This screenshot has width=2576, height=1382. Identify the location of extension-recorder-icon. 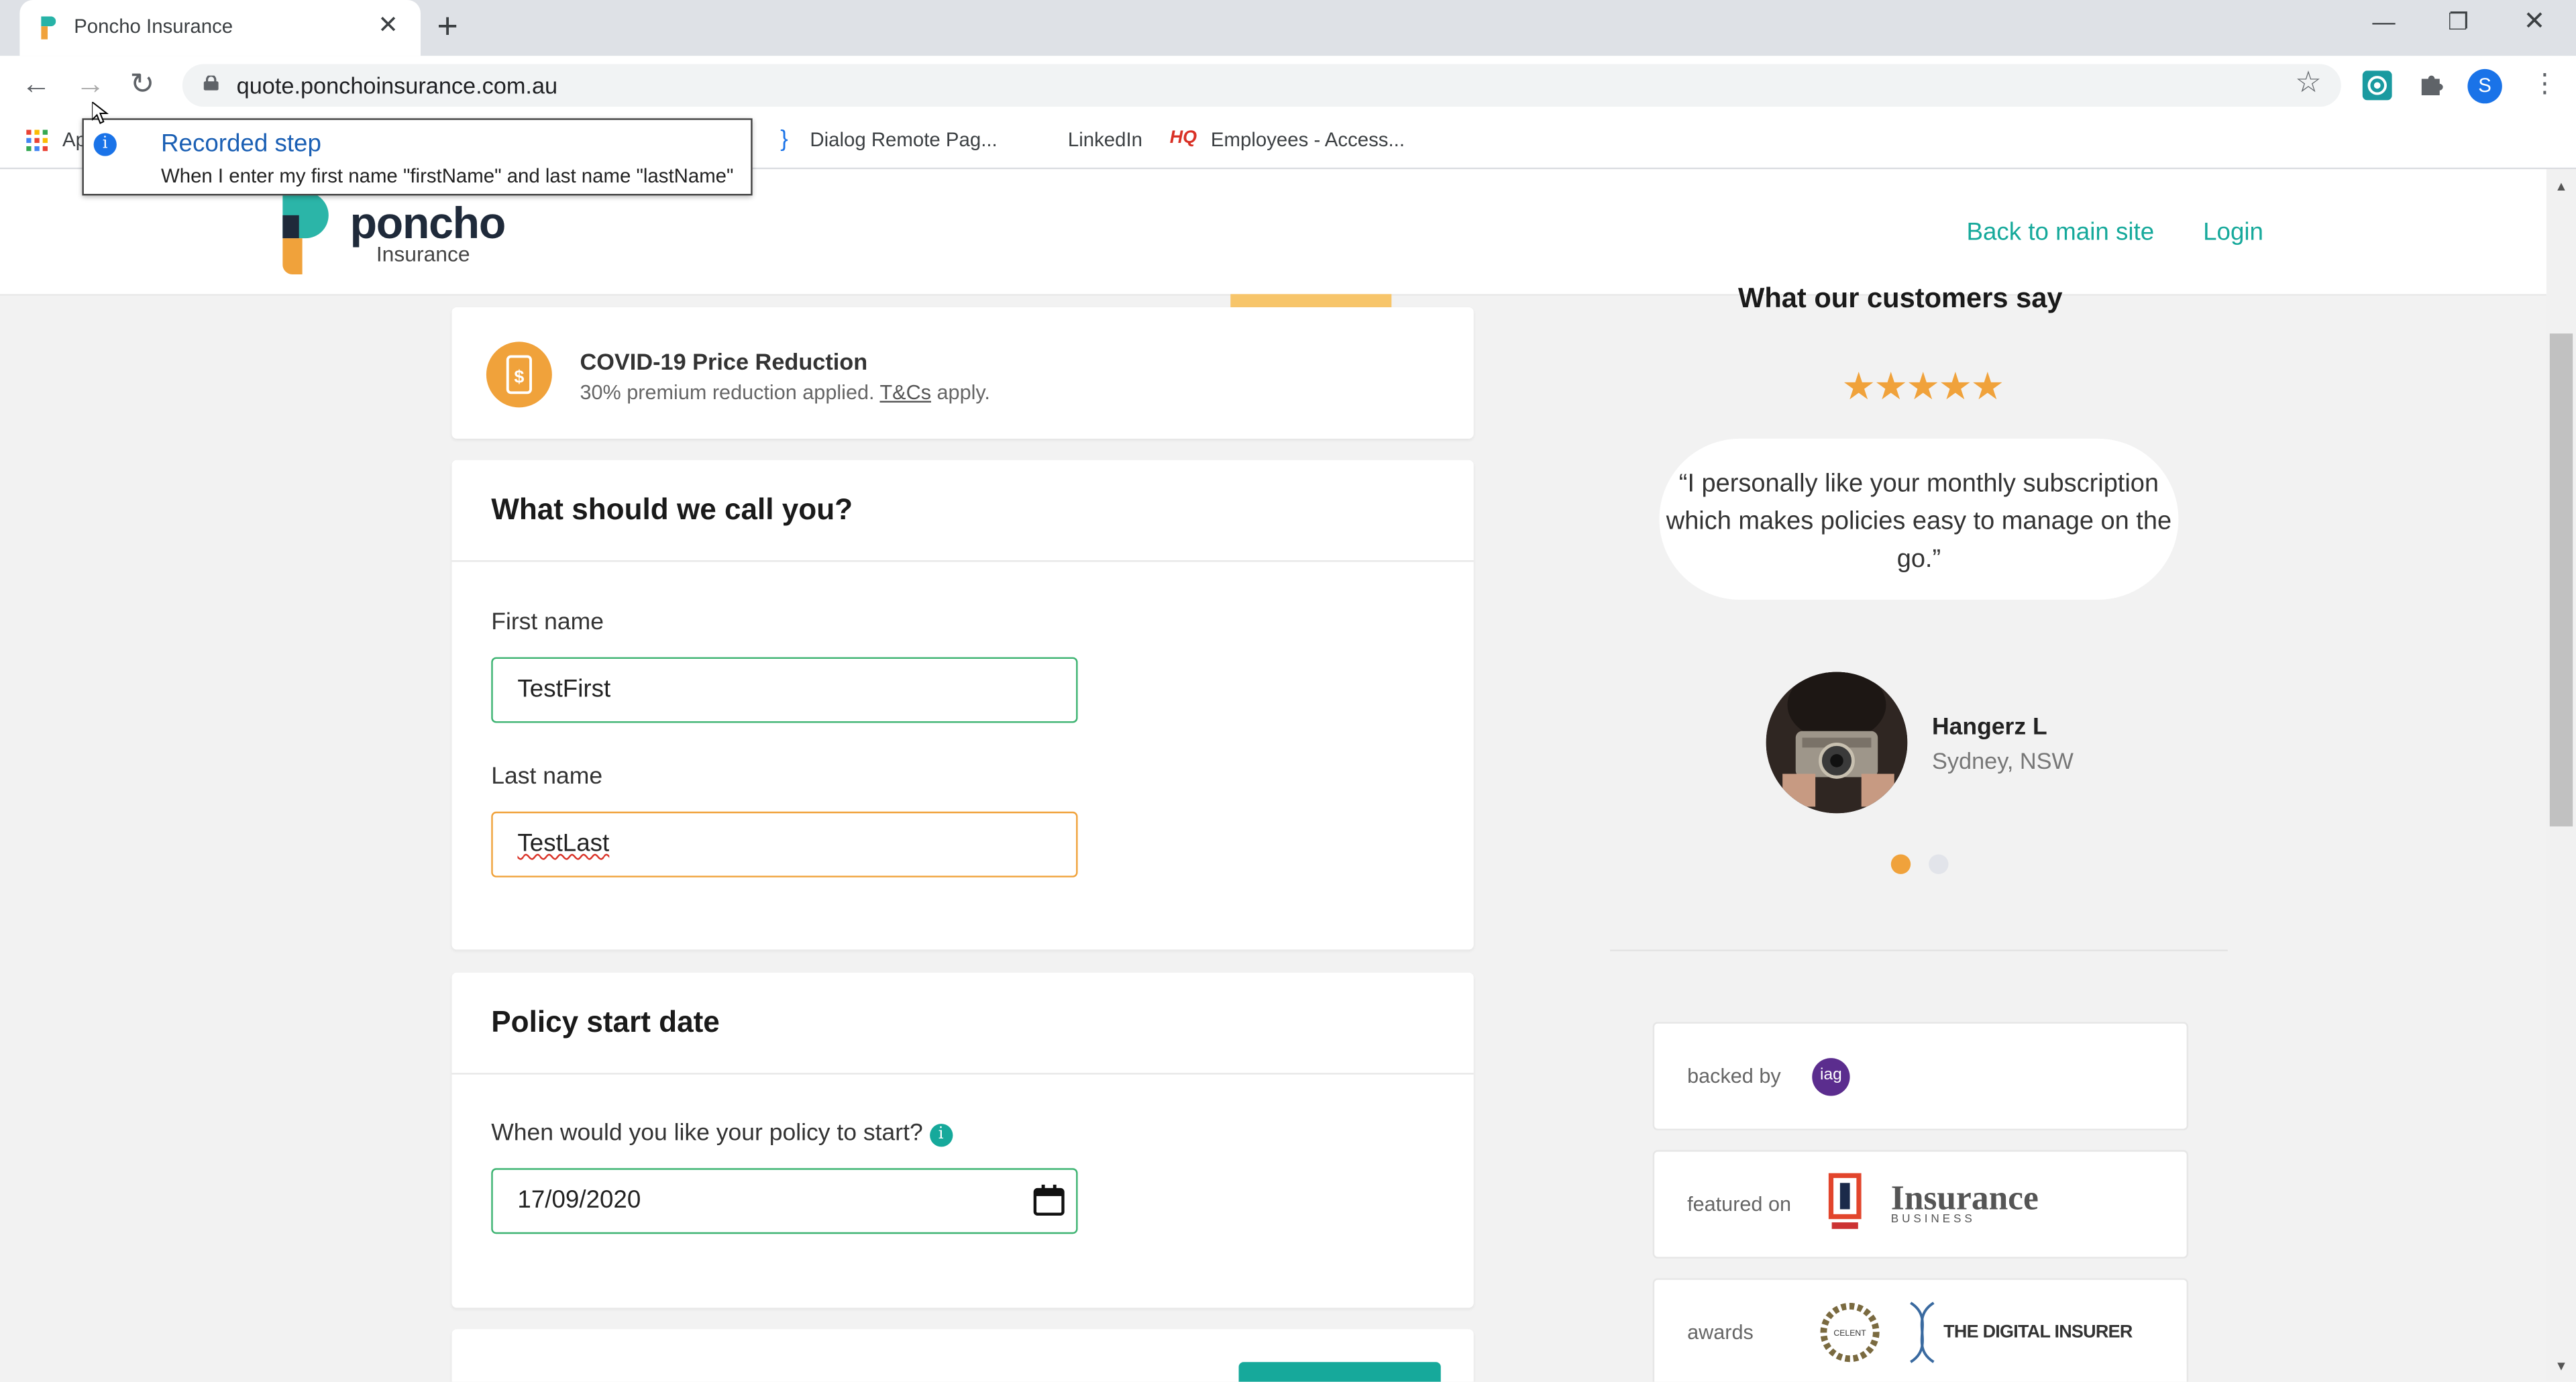
(2377, 85).